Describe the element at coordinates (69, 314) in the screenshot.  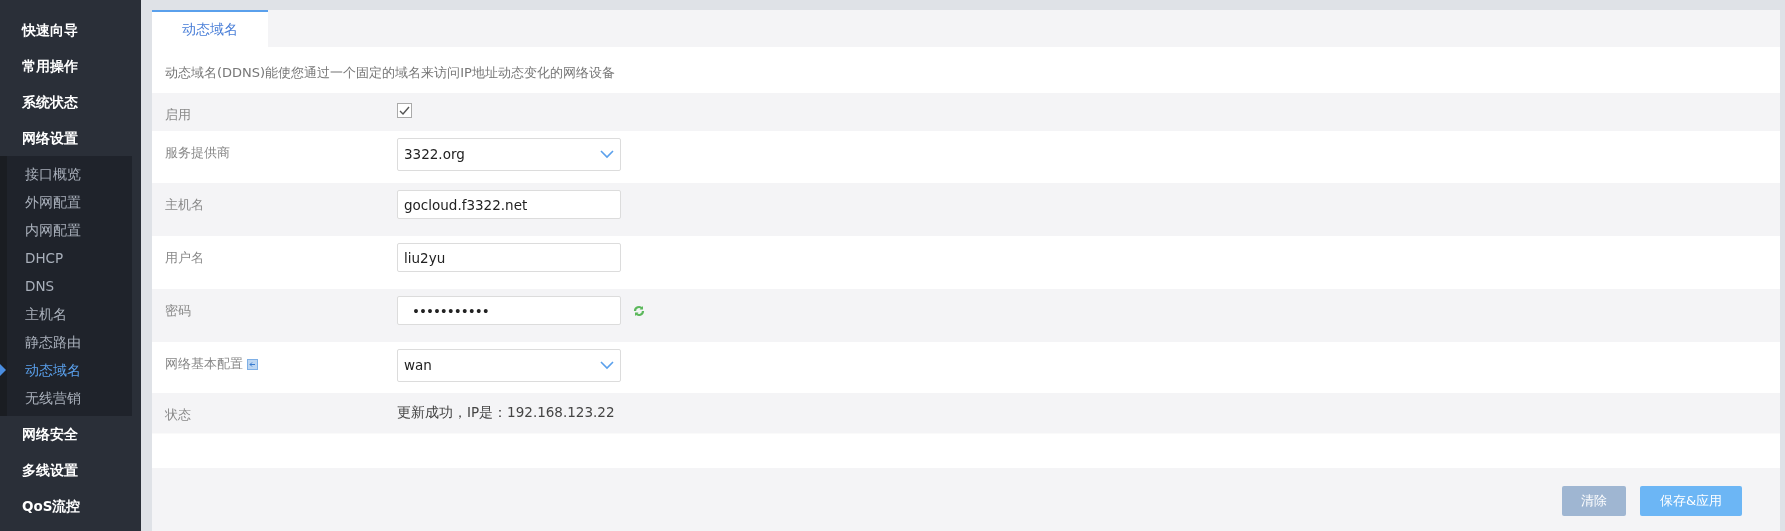
I see `sidebar-subitem: 主机名` at that location.